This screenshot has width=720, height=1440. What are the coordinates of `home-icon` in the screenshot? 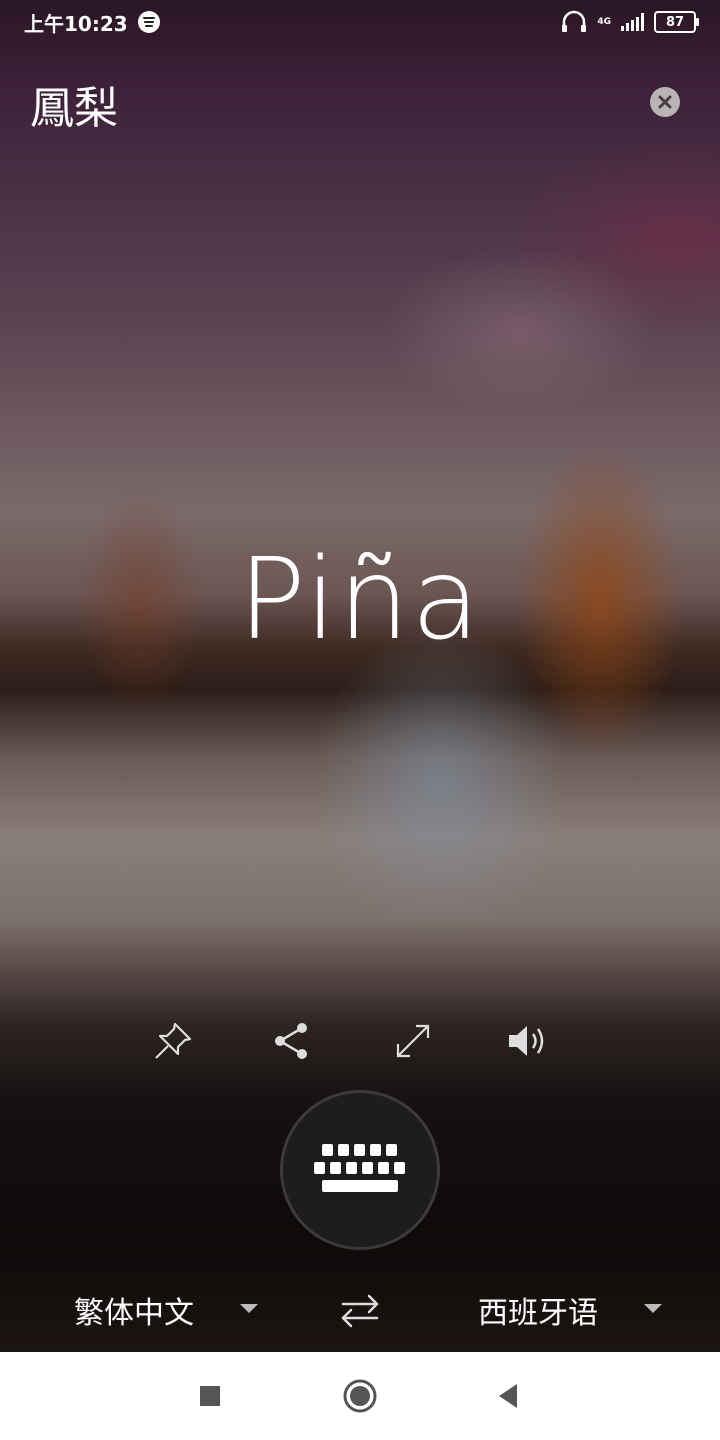 It's located at (360, 1396).